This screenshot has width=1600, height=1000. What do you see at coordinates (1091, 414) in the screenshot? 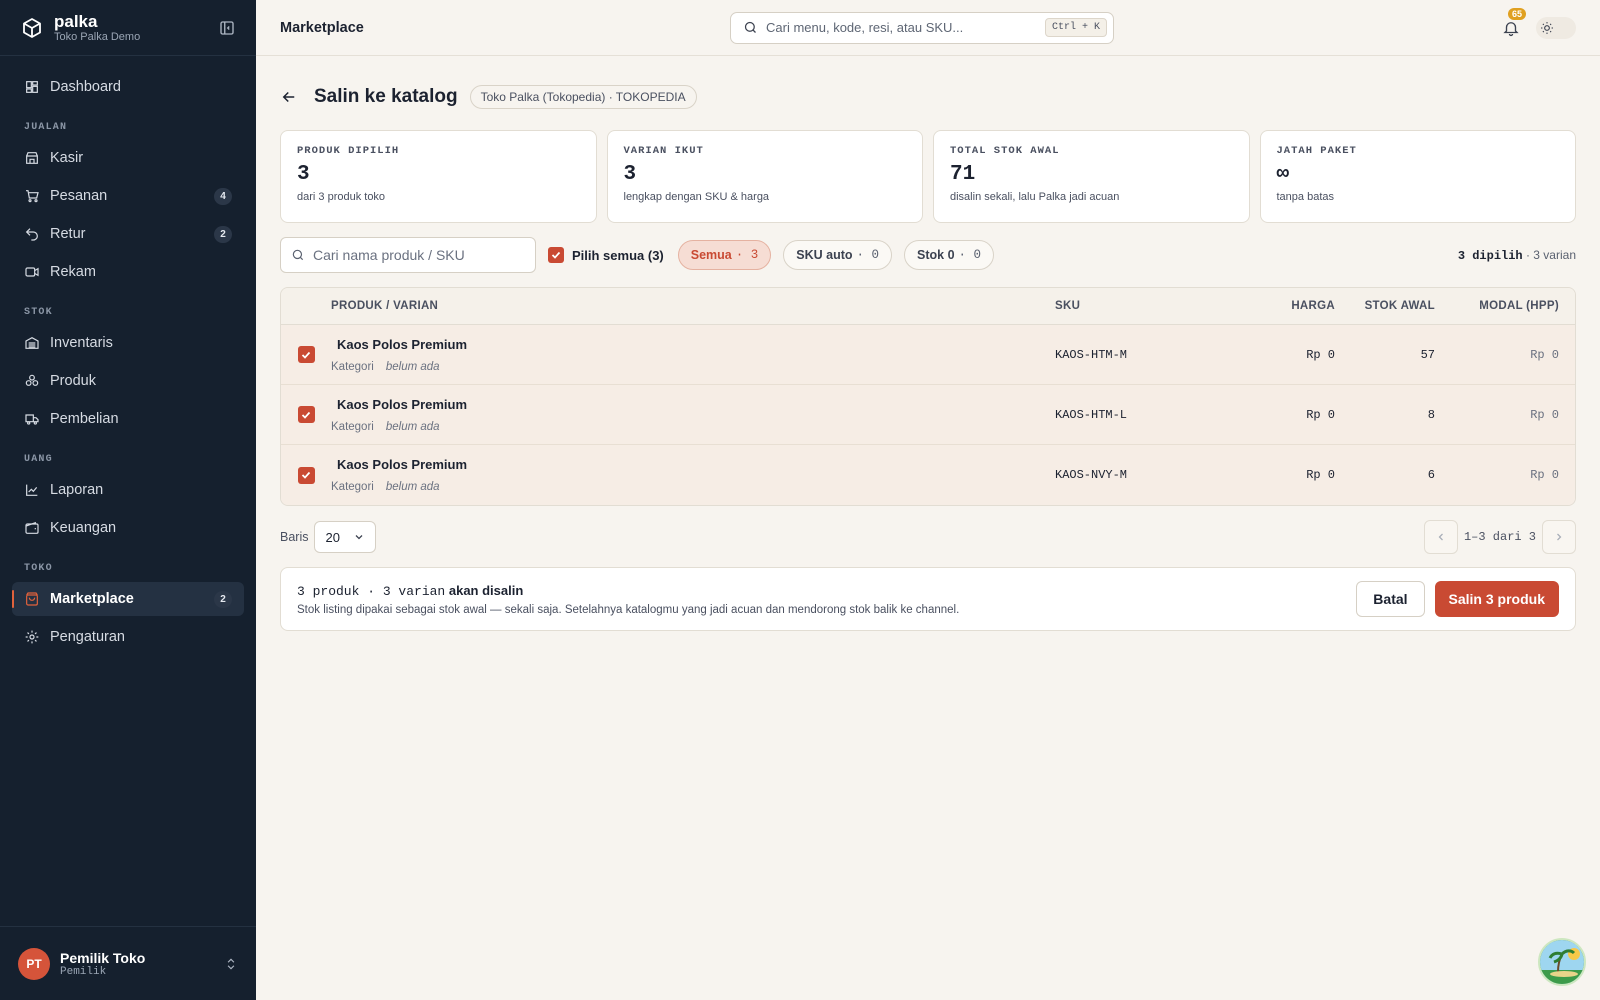
I see `sku-cell: KAOS-HTM-L` at bounding box center [1091, 414].